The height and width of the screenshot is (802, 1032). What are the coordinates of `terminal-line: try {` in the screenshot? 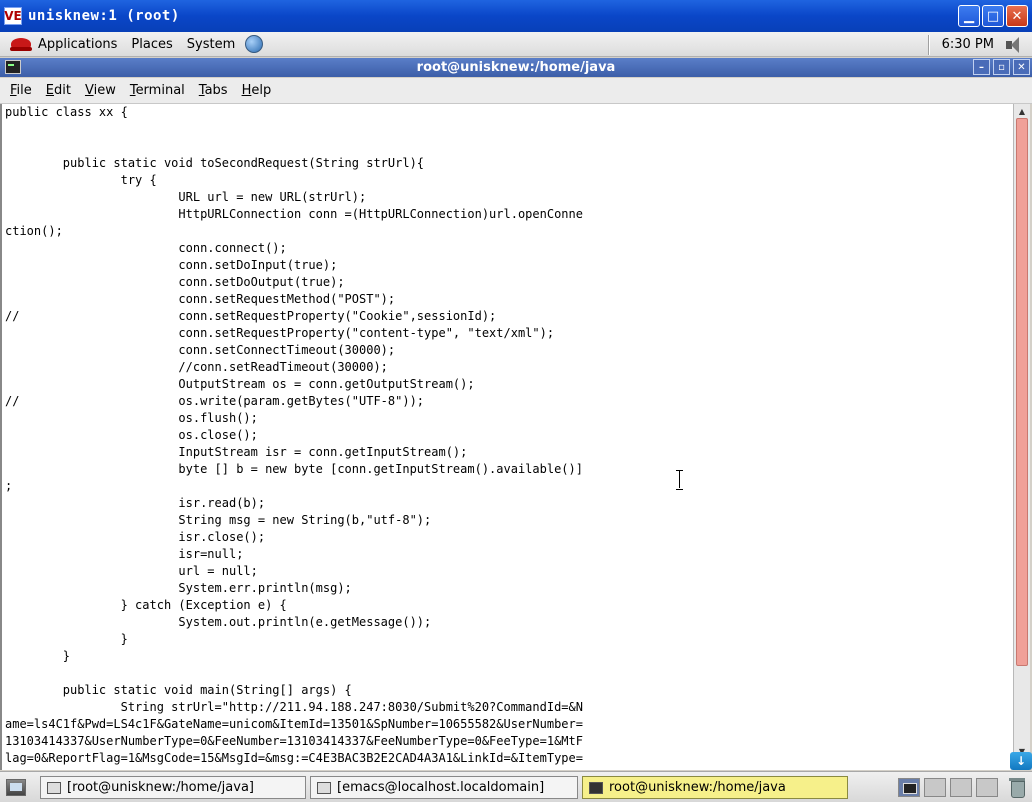 It's located at (81, 180).